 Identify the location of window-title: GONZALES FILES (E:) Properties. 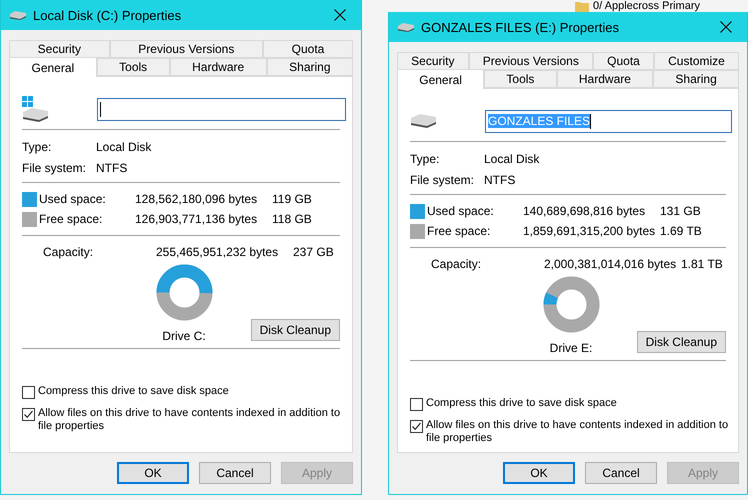
(520, 27).